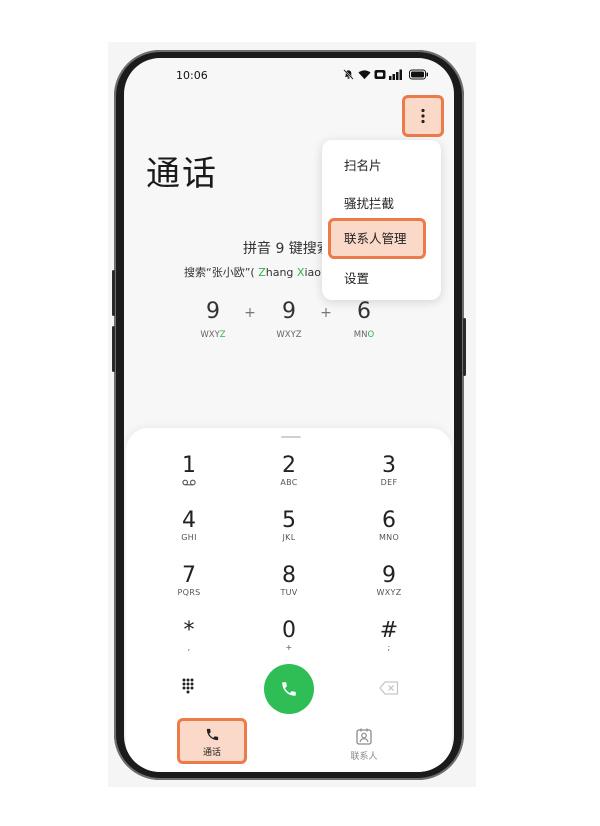 This screenshot has width=600, height=826. I want to click on key-4: 4 GHI, so click(189, 534).